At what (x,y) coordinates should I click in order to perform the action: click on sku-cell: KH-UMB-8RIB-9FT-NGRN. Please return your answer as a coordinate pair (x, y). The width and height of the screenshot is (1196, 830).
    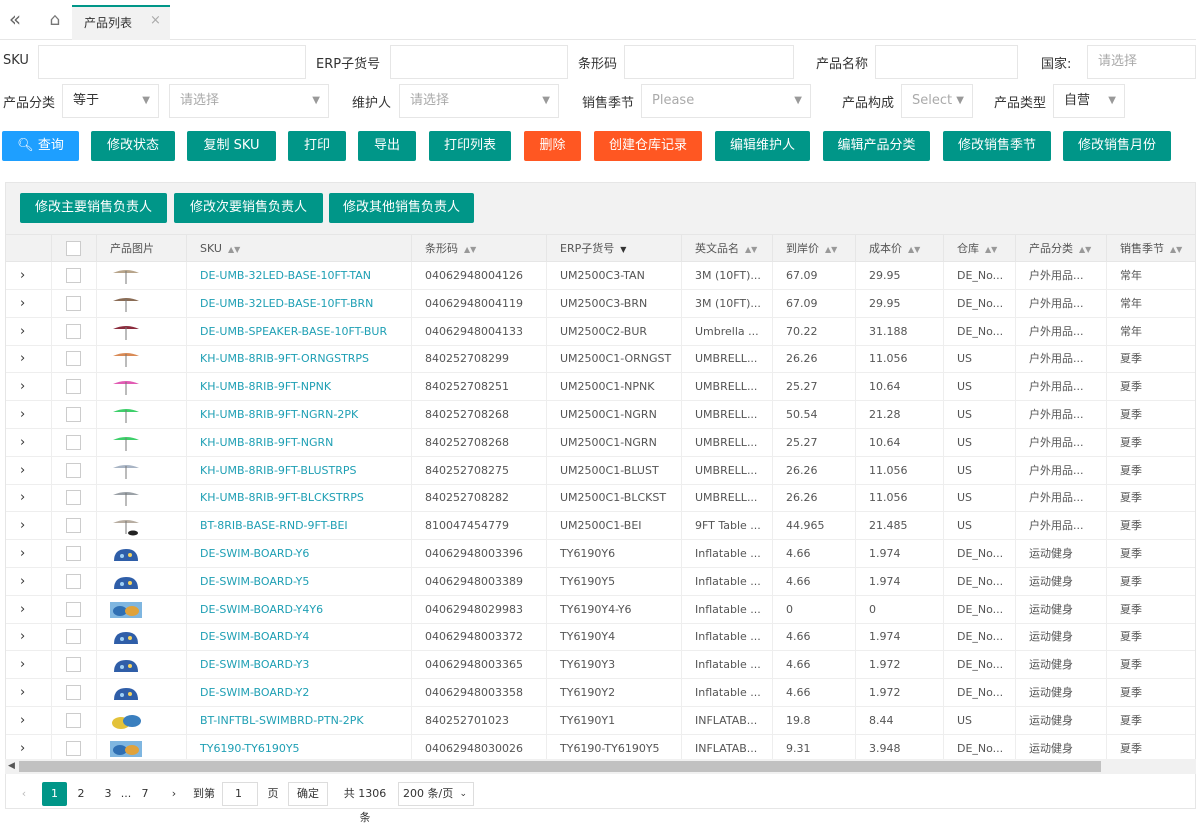
    Looking at the image, I should click on (298, 442).